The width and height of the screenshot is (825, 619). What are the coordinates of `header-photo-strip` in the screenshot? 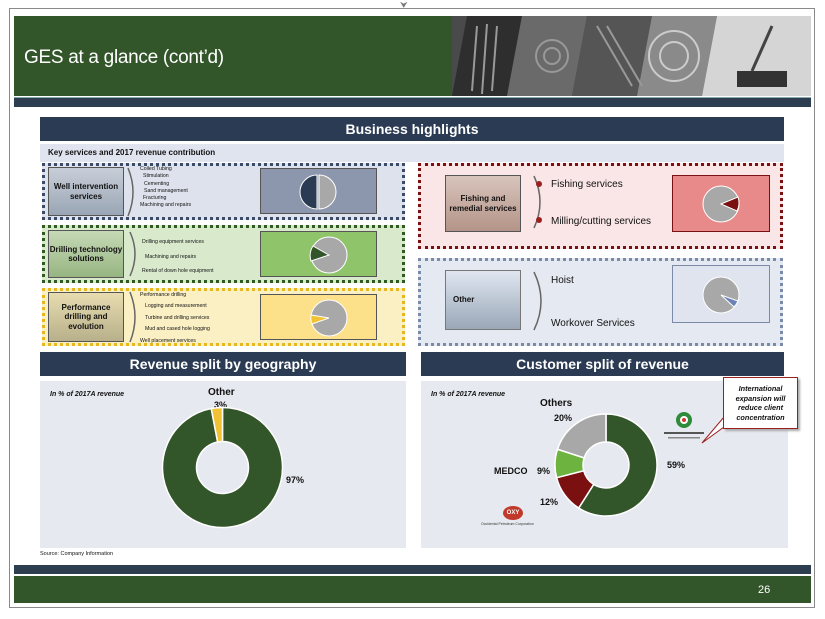 It's located at (631, 56).